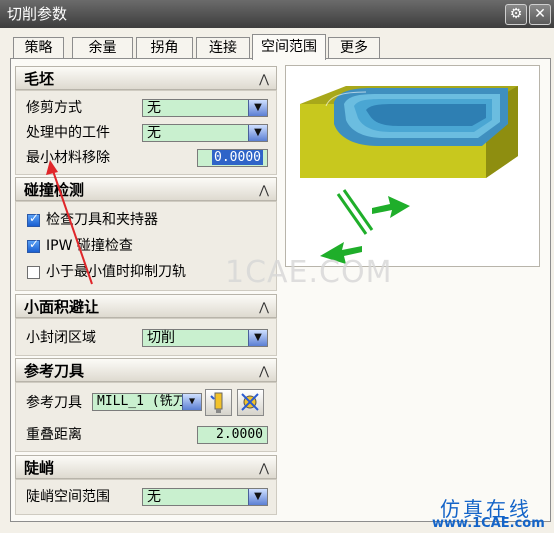 This screenshot has height=533, width=554. What do you see at coordinates (309, 272) in the screenshot?
I see `watermark: 1CAE.COM` at bounding box center [309, 272].